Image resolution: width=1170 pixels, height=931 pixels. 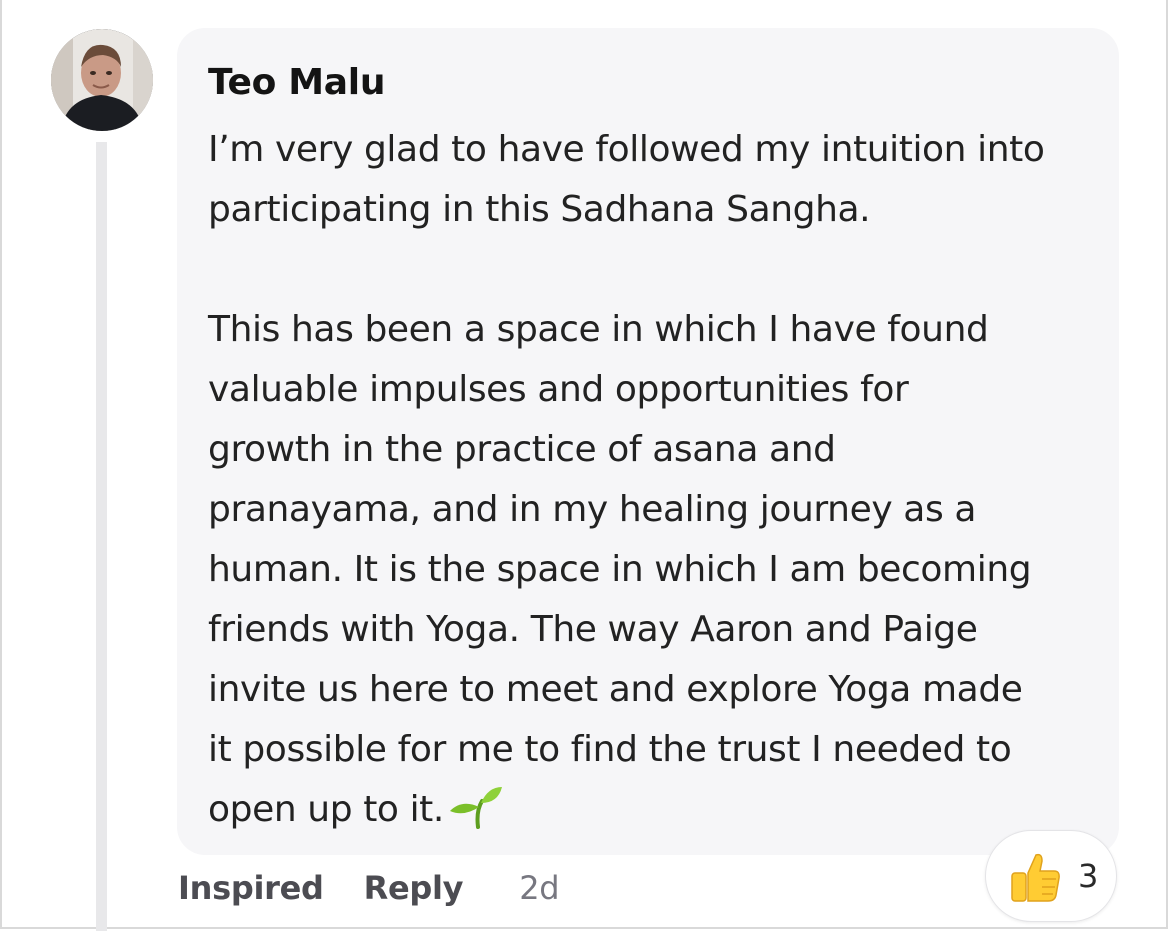 I want to click on comment-line: participating in this Sadhana Sangha., so click(x=539, y=209).